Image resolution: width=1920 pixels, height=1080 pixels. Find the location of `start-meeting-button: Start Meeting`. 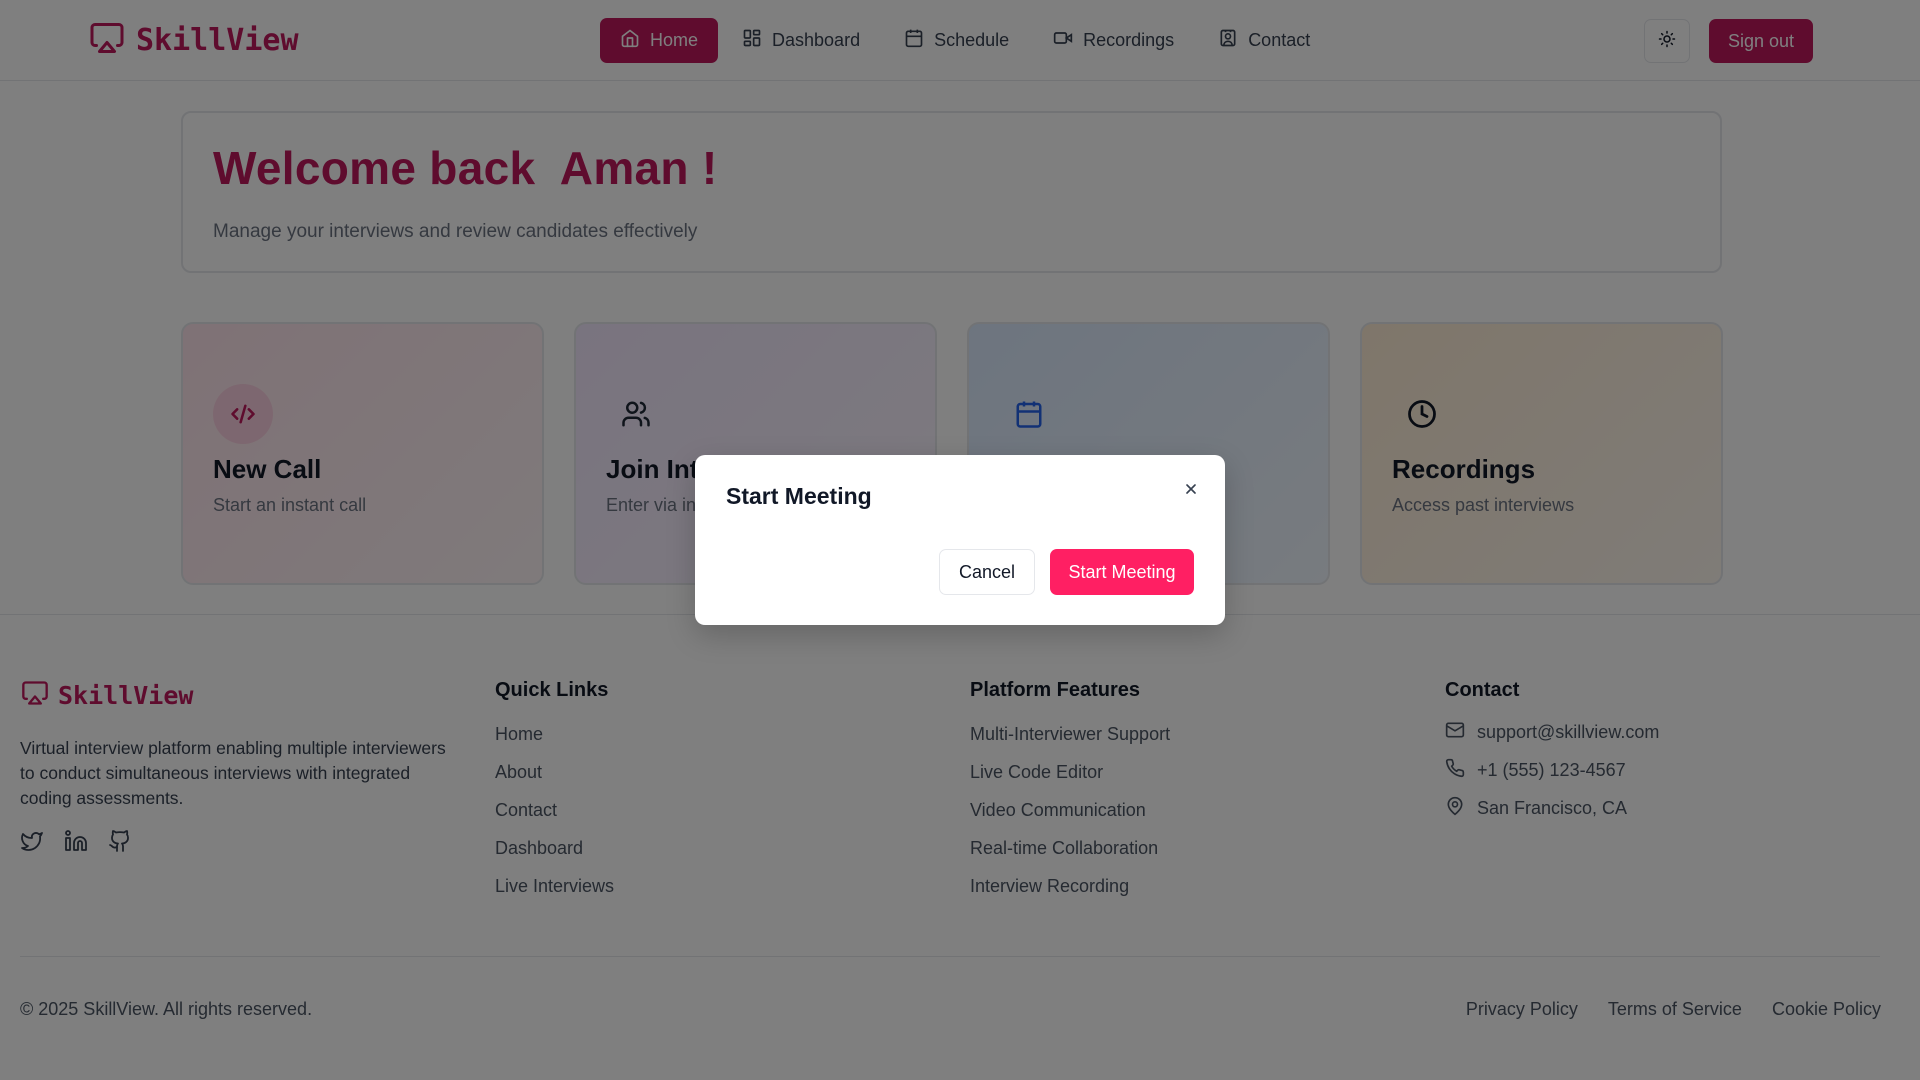

start-meeting-button: Start Meeting is located at coordinates (1122, 572).